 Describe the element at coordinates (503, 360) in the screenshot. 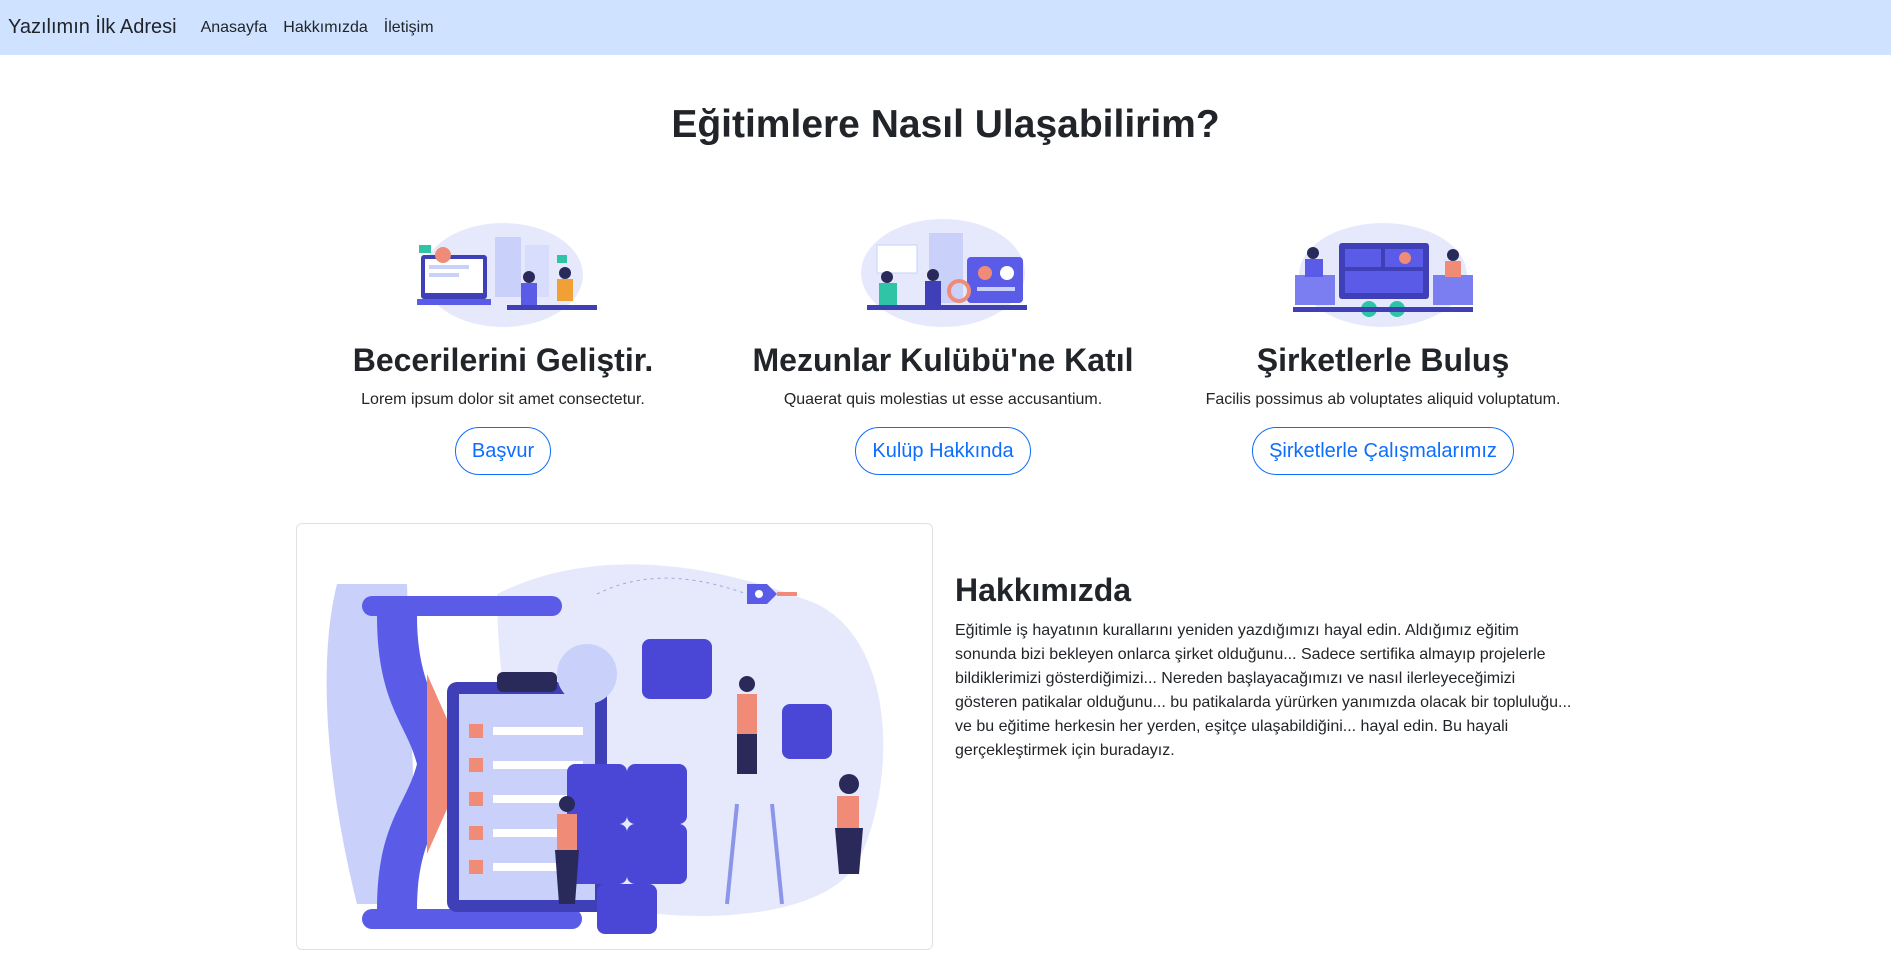

I see `feature-title: Becerilerini Geliştir.` at that location.